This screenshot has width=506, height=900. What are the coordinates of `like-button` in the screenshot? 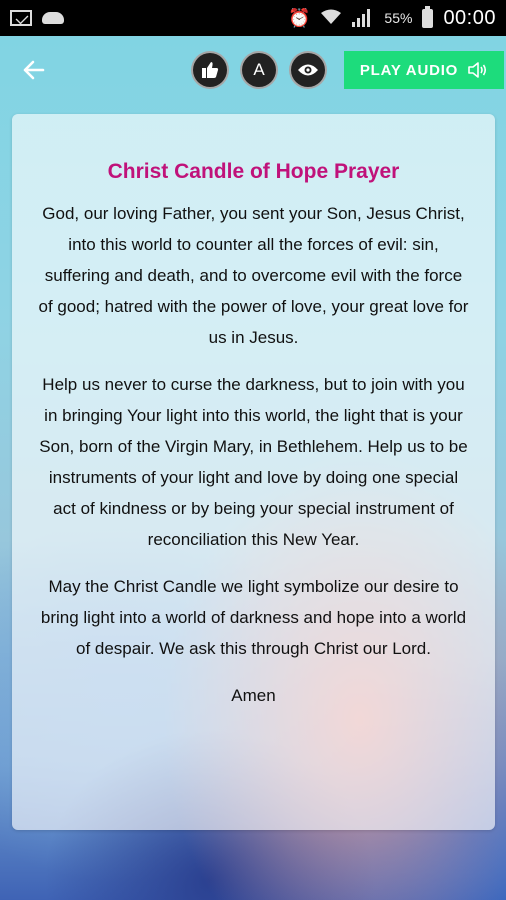 It's located at (210, 70).